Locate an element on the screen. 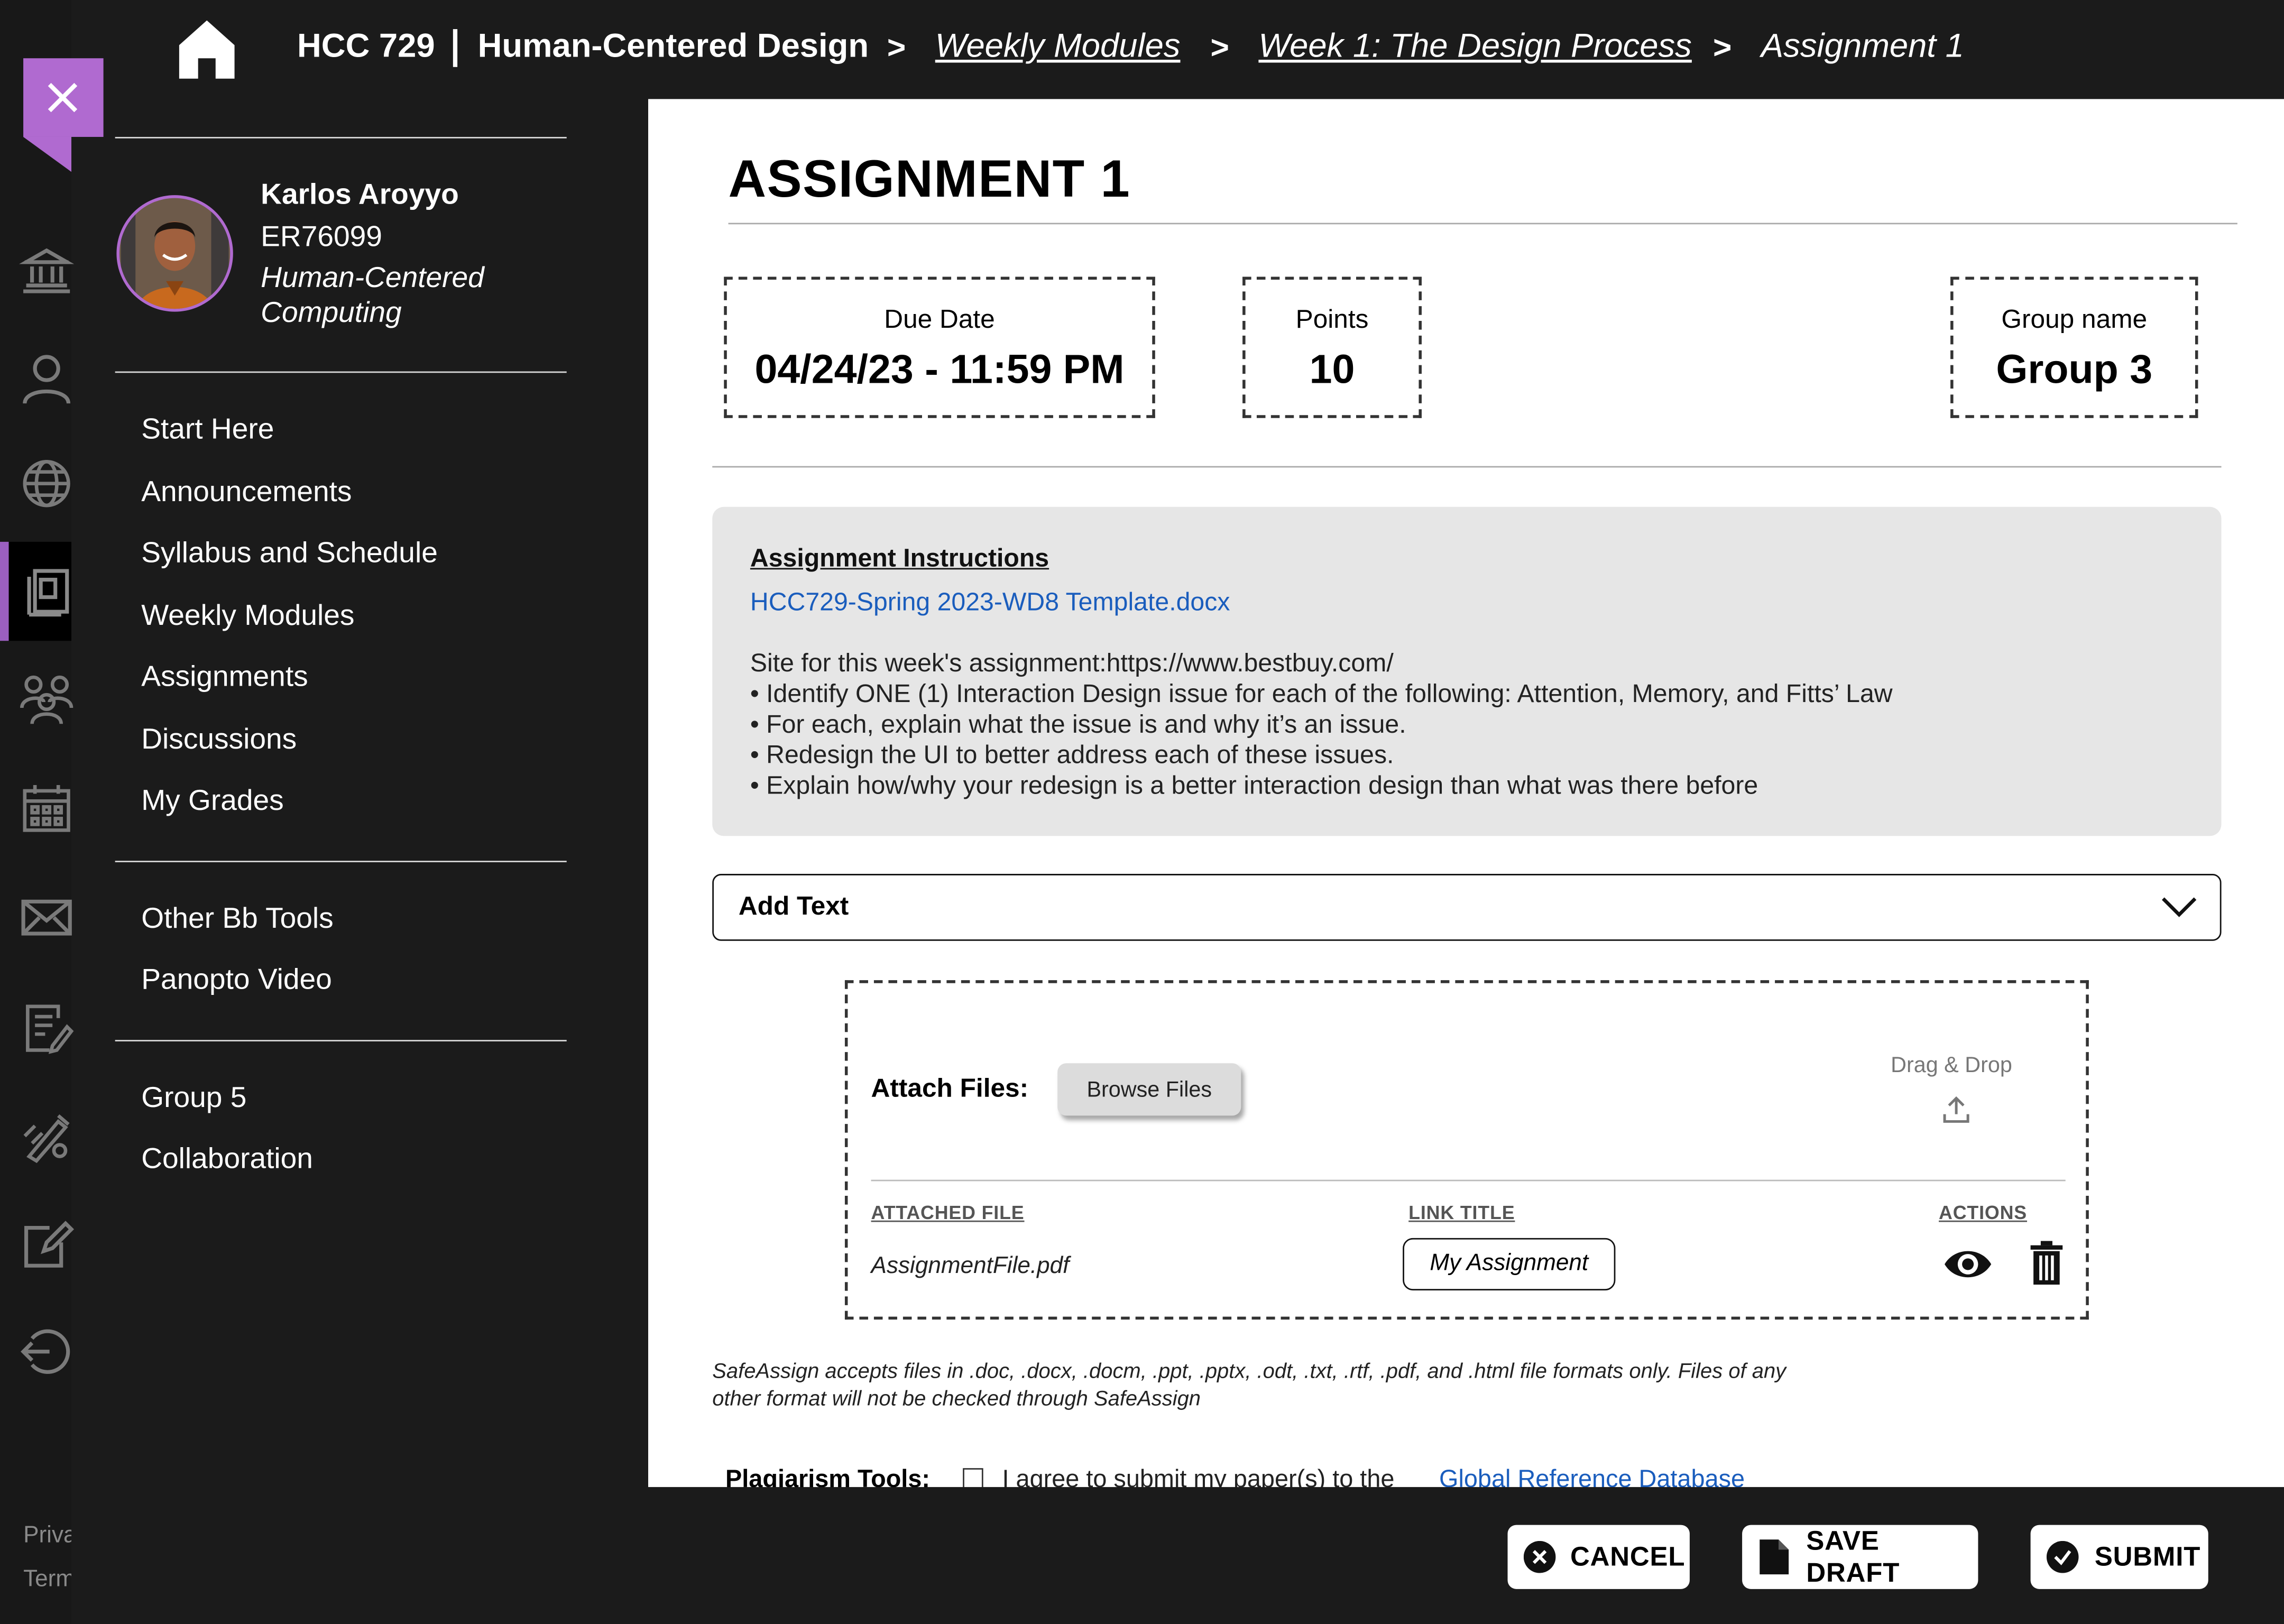 Image resolution: width=2284 pixels, height=1624 pixels. plagiarism-agree-text: I agree to submit my paper(s) to the is located at coordinates (1198, 1476).